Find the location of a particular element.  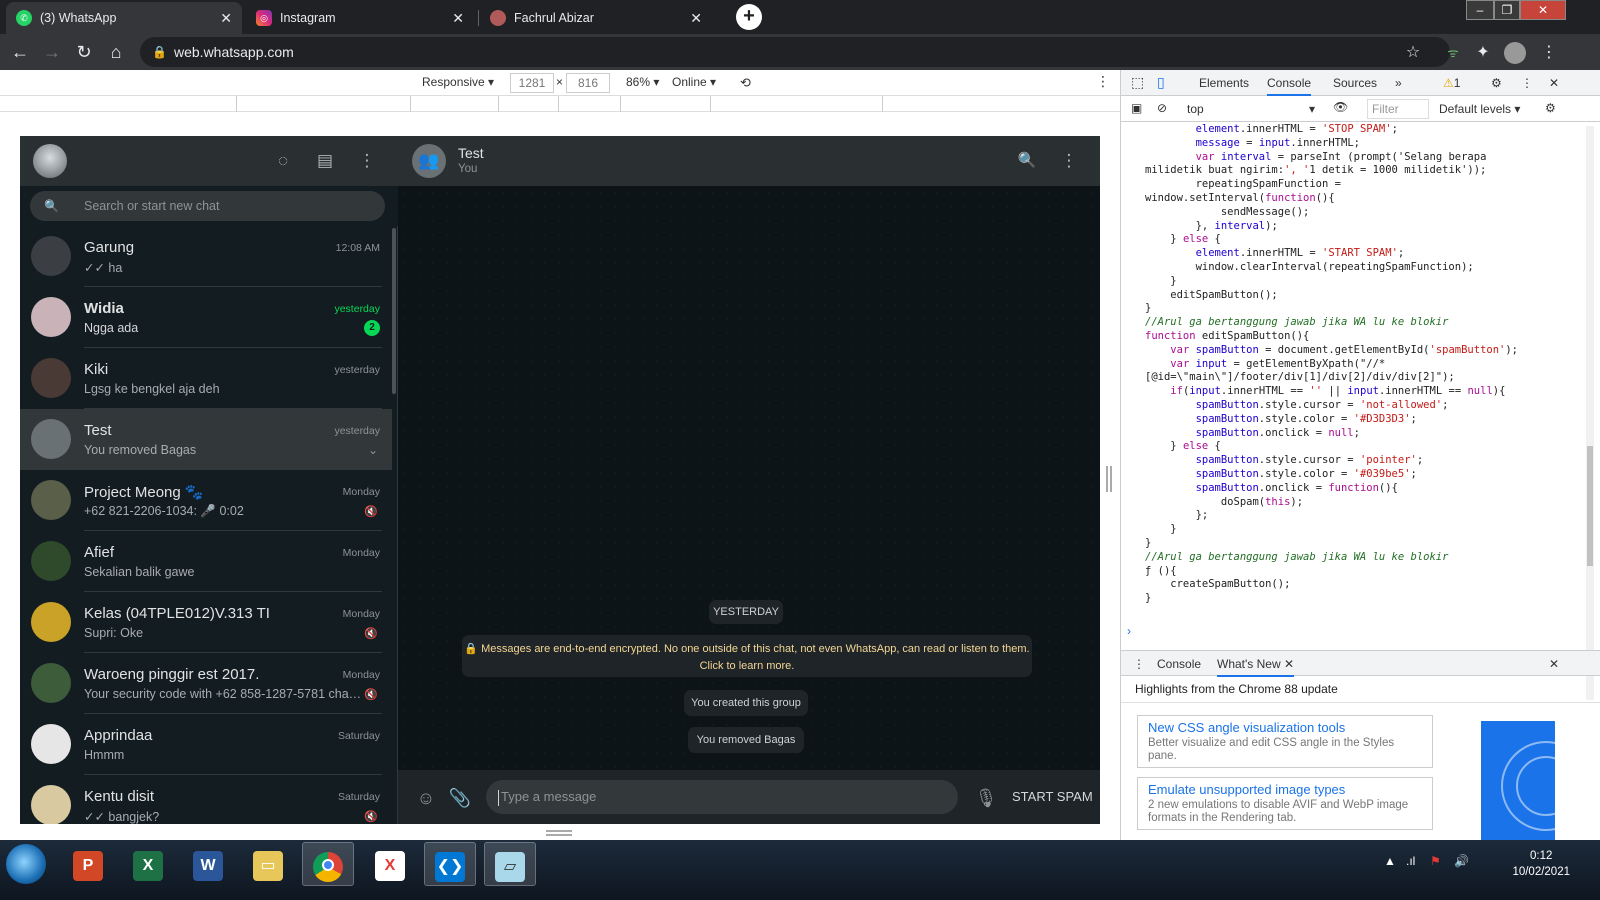

close-window-icon: ✕ is located at coordinates (1543, 10).